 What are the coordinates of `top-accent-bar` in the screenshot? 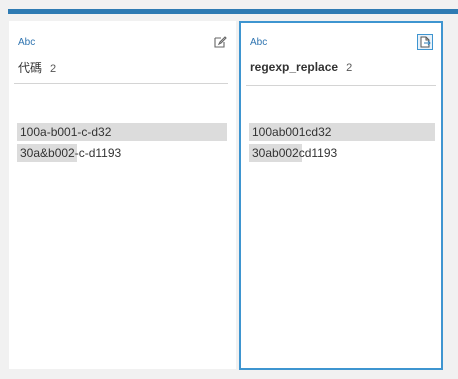 It's located at (233, 11).